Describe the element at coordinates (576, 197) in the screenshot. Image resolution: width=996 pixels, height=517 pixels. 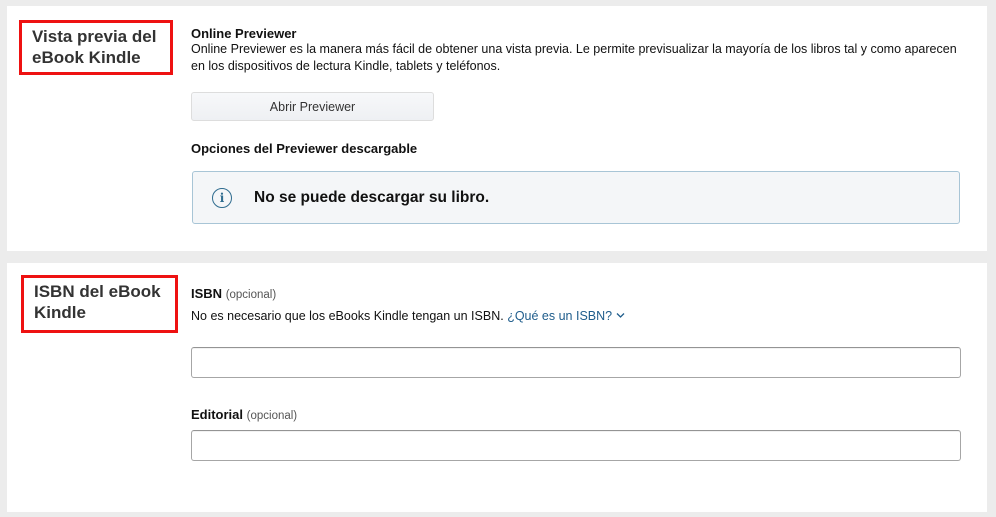
I see `download-alert: i No se puede descargar su libro.` at that location.